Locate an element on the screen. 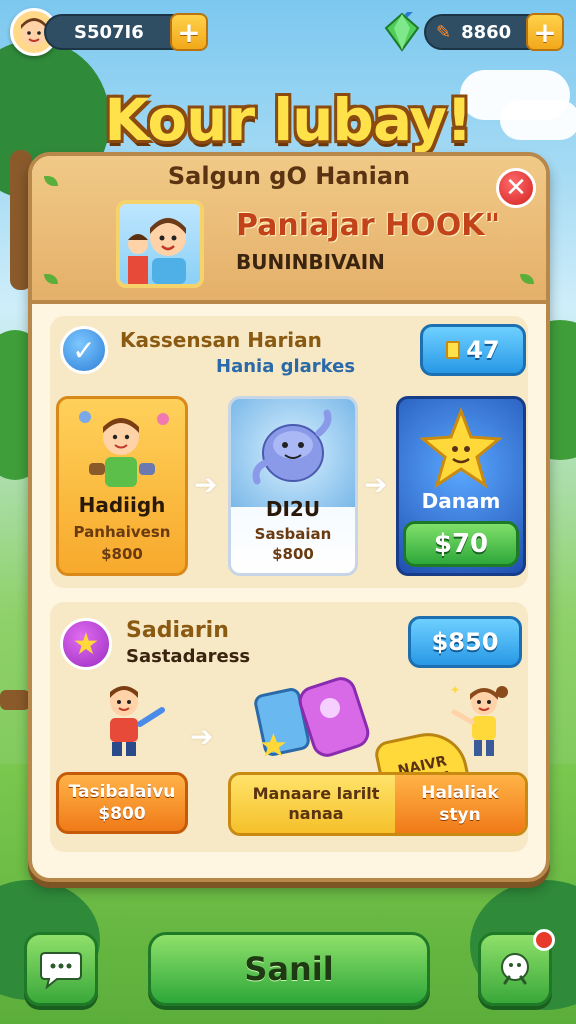 The height and width of the screenshot is (1024, 576). feather-icon: ✎ is located at coordinates (444, 32).